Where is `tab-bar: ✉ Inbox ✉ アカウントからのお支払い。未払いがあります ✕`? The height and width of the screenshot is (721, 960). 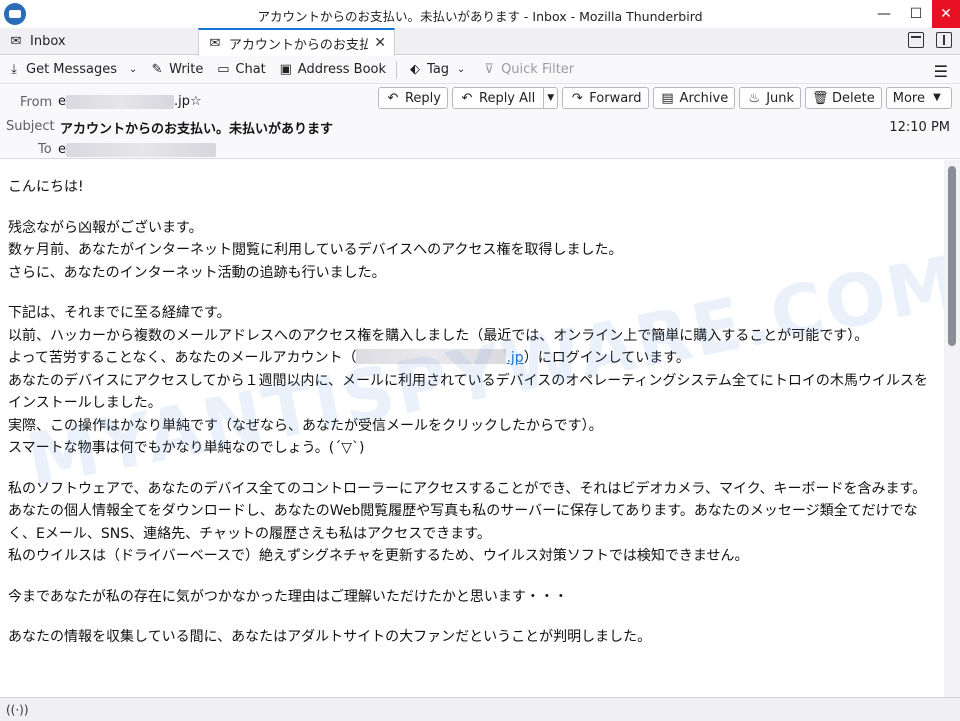 tab-bar: ✉ Inbox ✉ アカウントからのお支払い。未払いがあります ✕ is located at coordinates (480, 42).